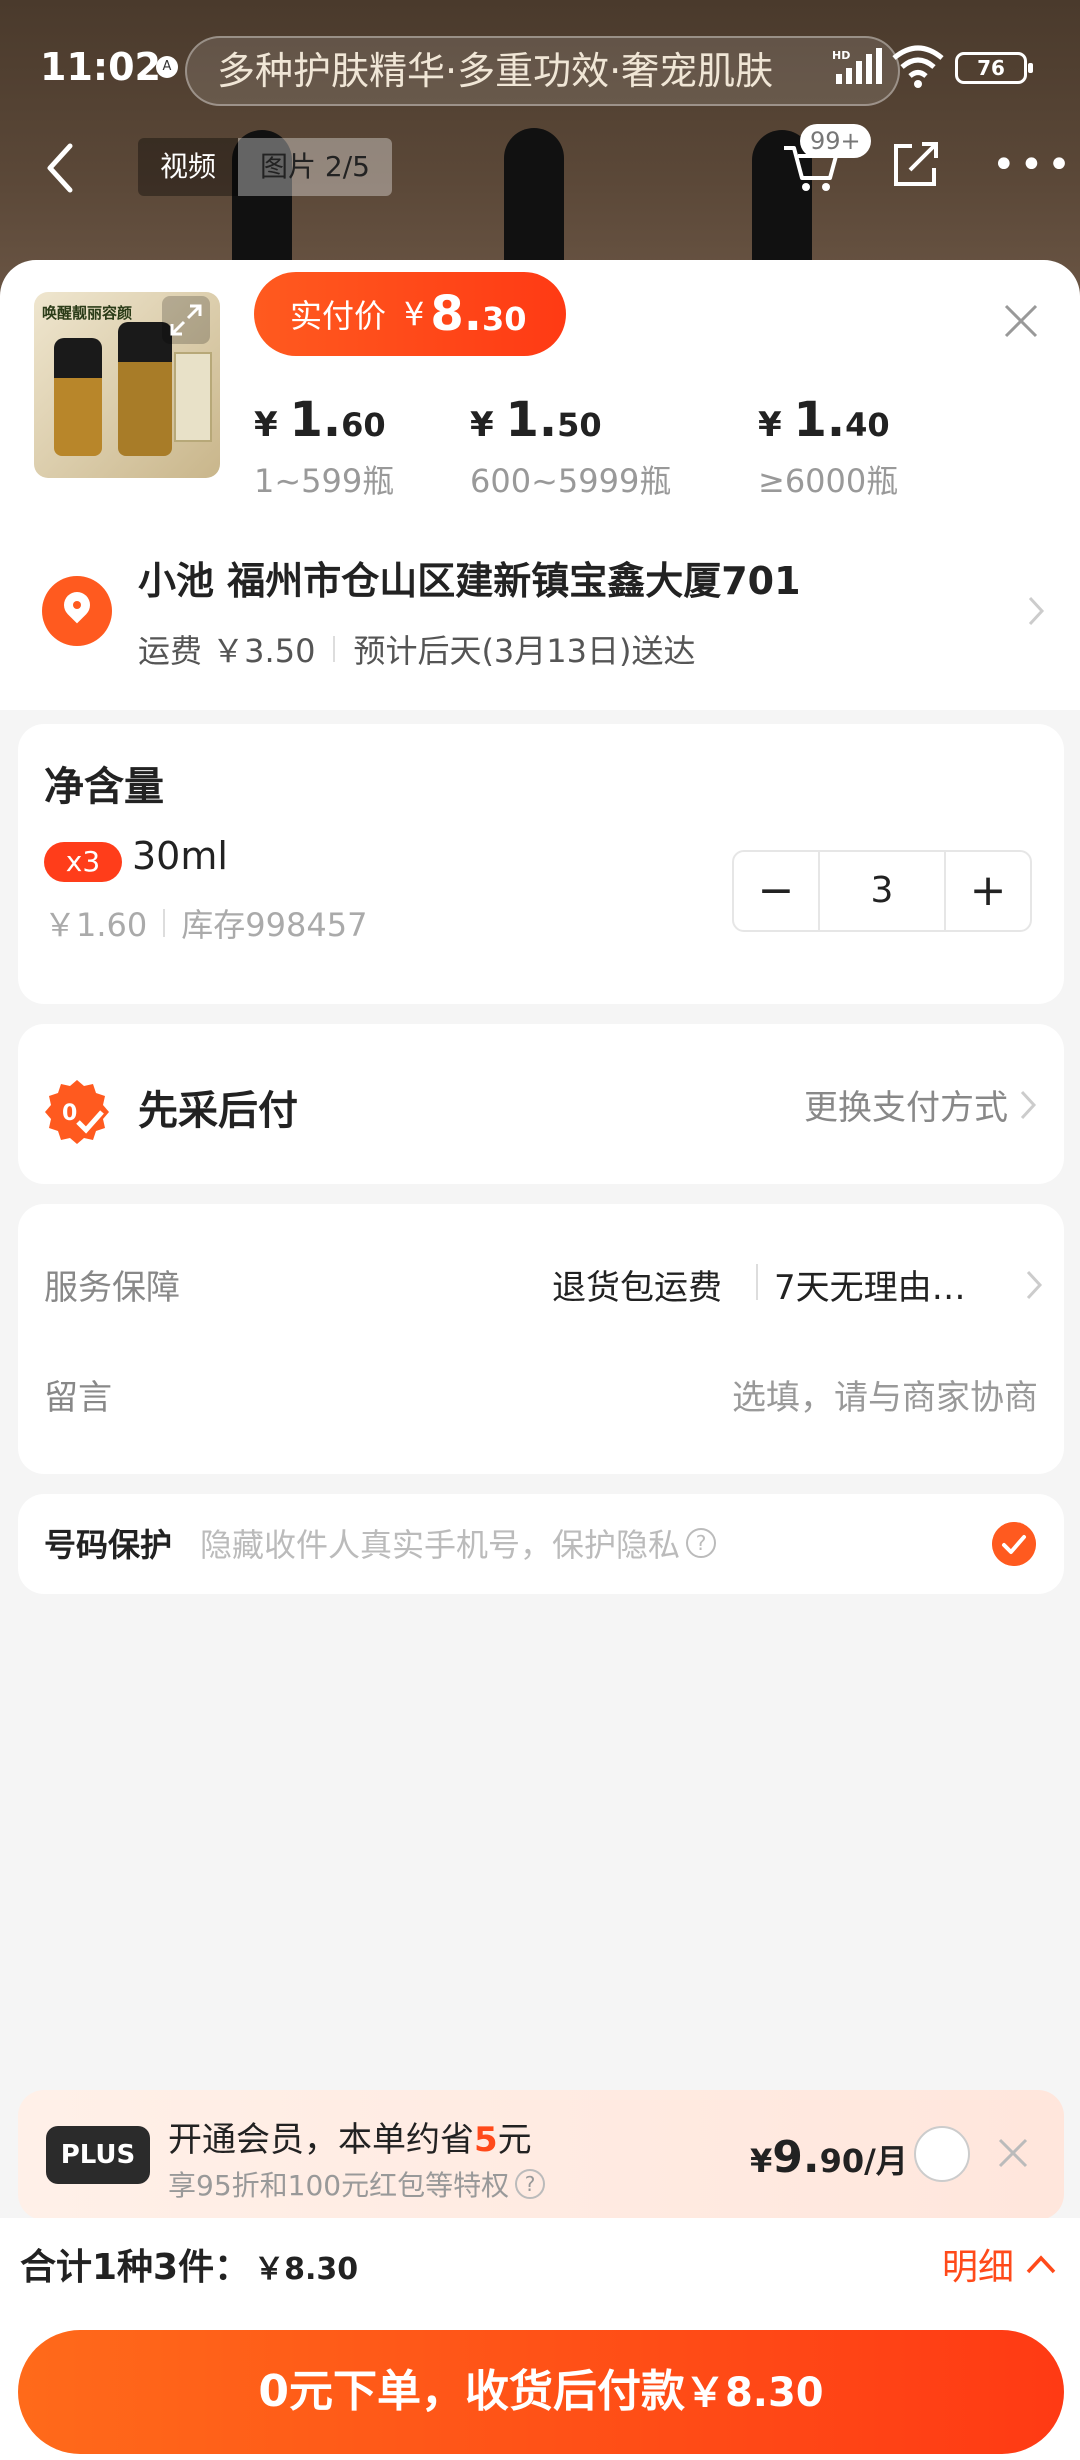 This screenshot has height=2460, width=1080. Describe the element at coordinates (867, 425) in the screenshot. I see `tier-price-dec: 40` at that location.